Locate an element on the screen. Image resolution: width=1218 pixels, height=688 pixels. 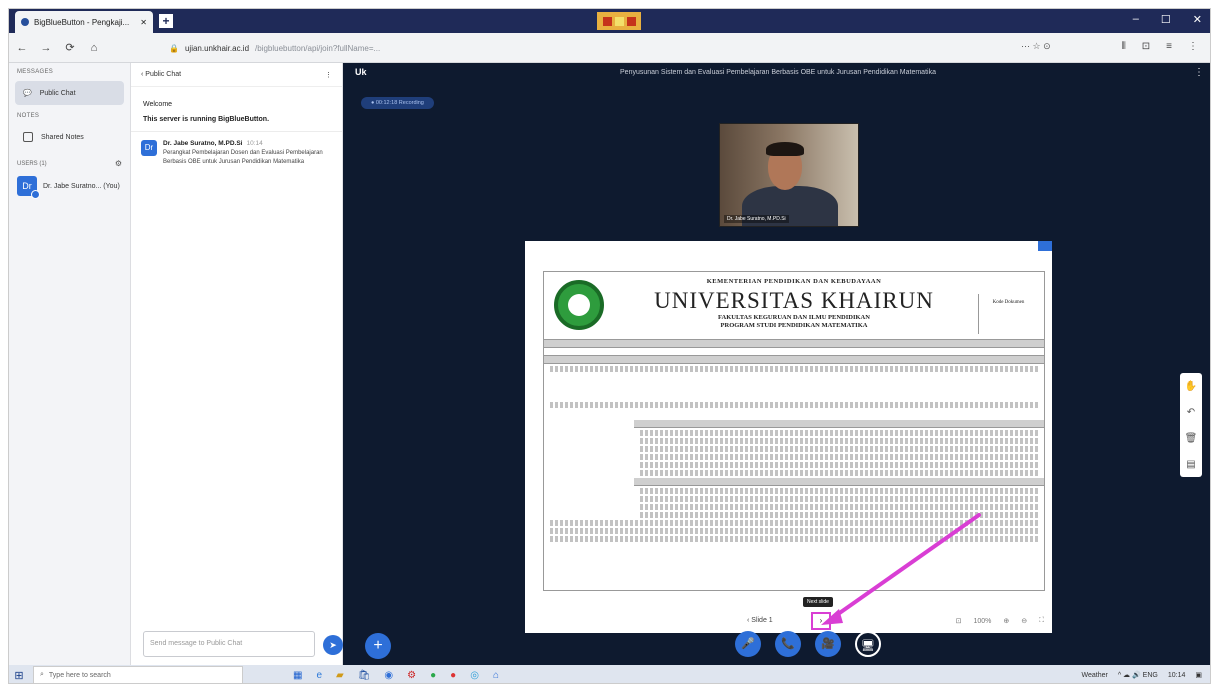
message-author: Dr. Jabe Suratno, M.PD.Si 10:14 is located at coordinates (213, 143).